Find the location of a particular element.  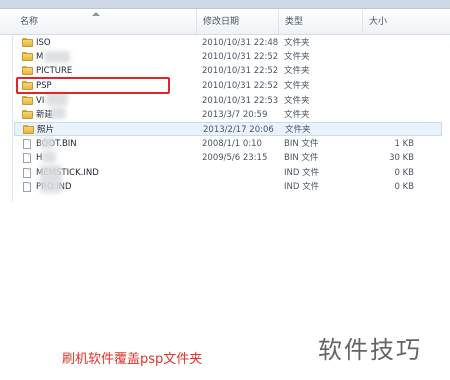

file-row-new: 新建 2013/3/7 20:59 文件夹 is located at coordinates (228, 115).